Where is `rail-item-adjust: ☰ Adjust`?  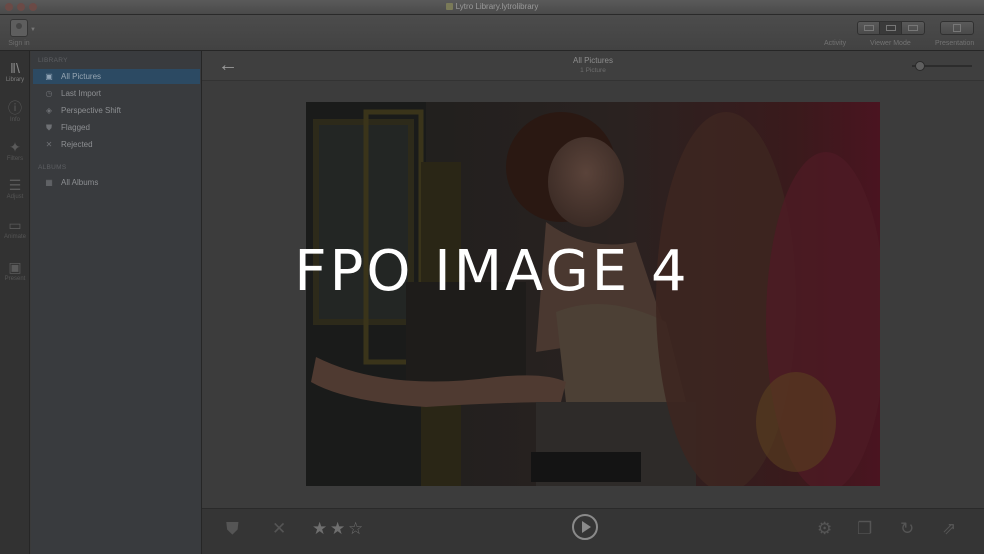 rail-item-adjust: ☰ Adjust is located at coordinates (15, 188).